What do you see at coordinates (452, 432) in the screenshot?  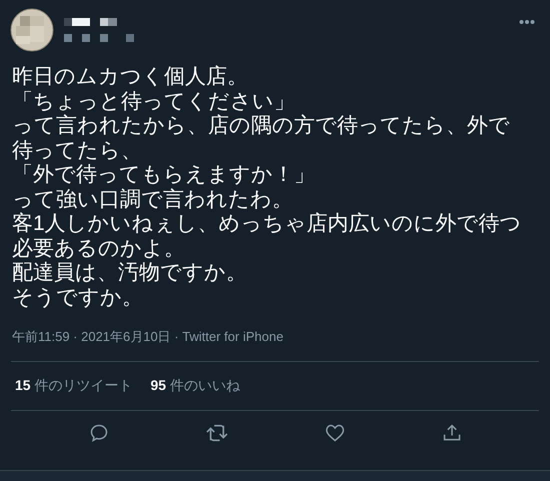 I see `share-icon` at bounding box center [452, 432].